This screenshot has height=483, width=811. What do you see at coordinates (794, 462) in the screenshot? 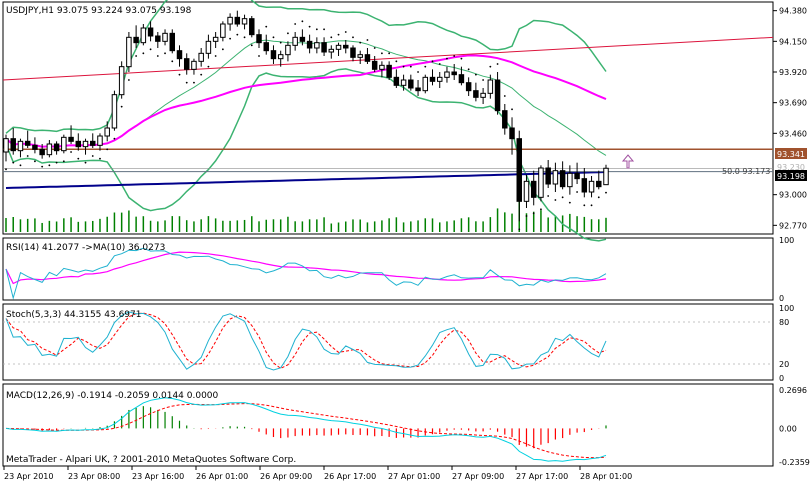
I see `macd-tick-label: -0.2359` at bounding box center [794, 462].